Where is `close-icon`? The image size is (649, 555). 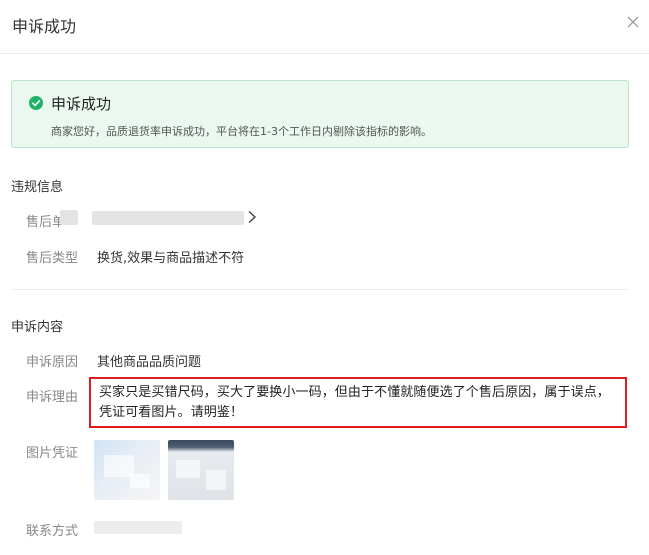
close-icon is located at coordinates (633, 22).